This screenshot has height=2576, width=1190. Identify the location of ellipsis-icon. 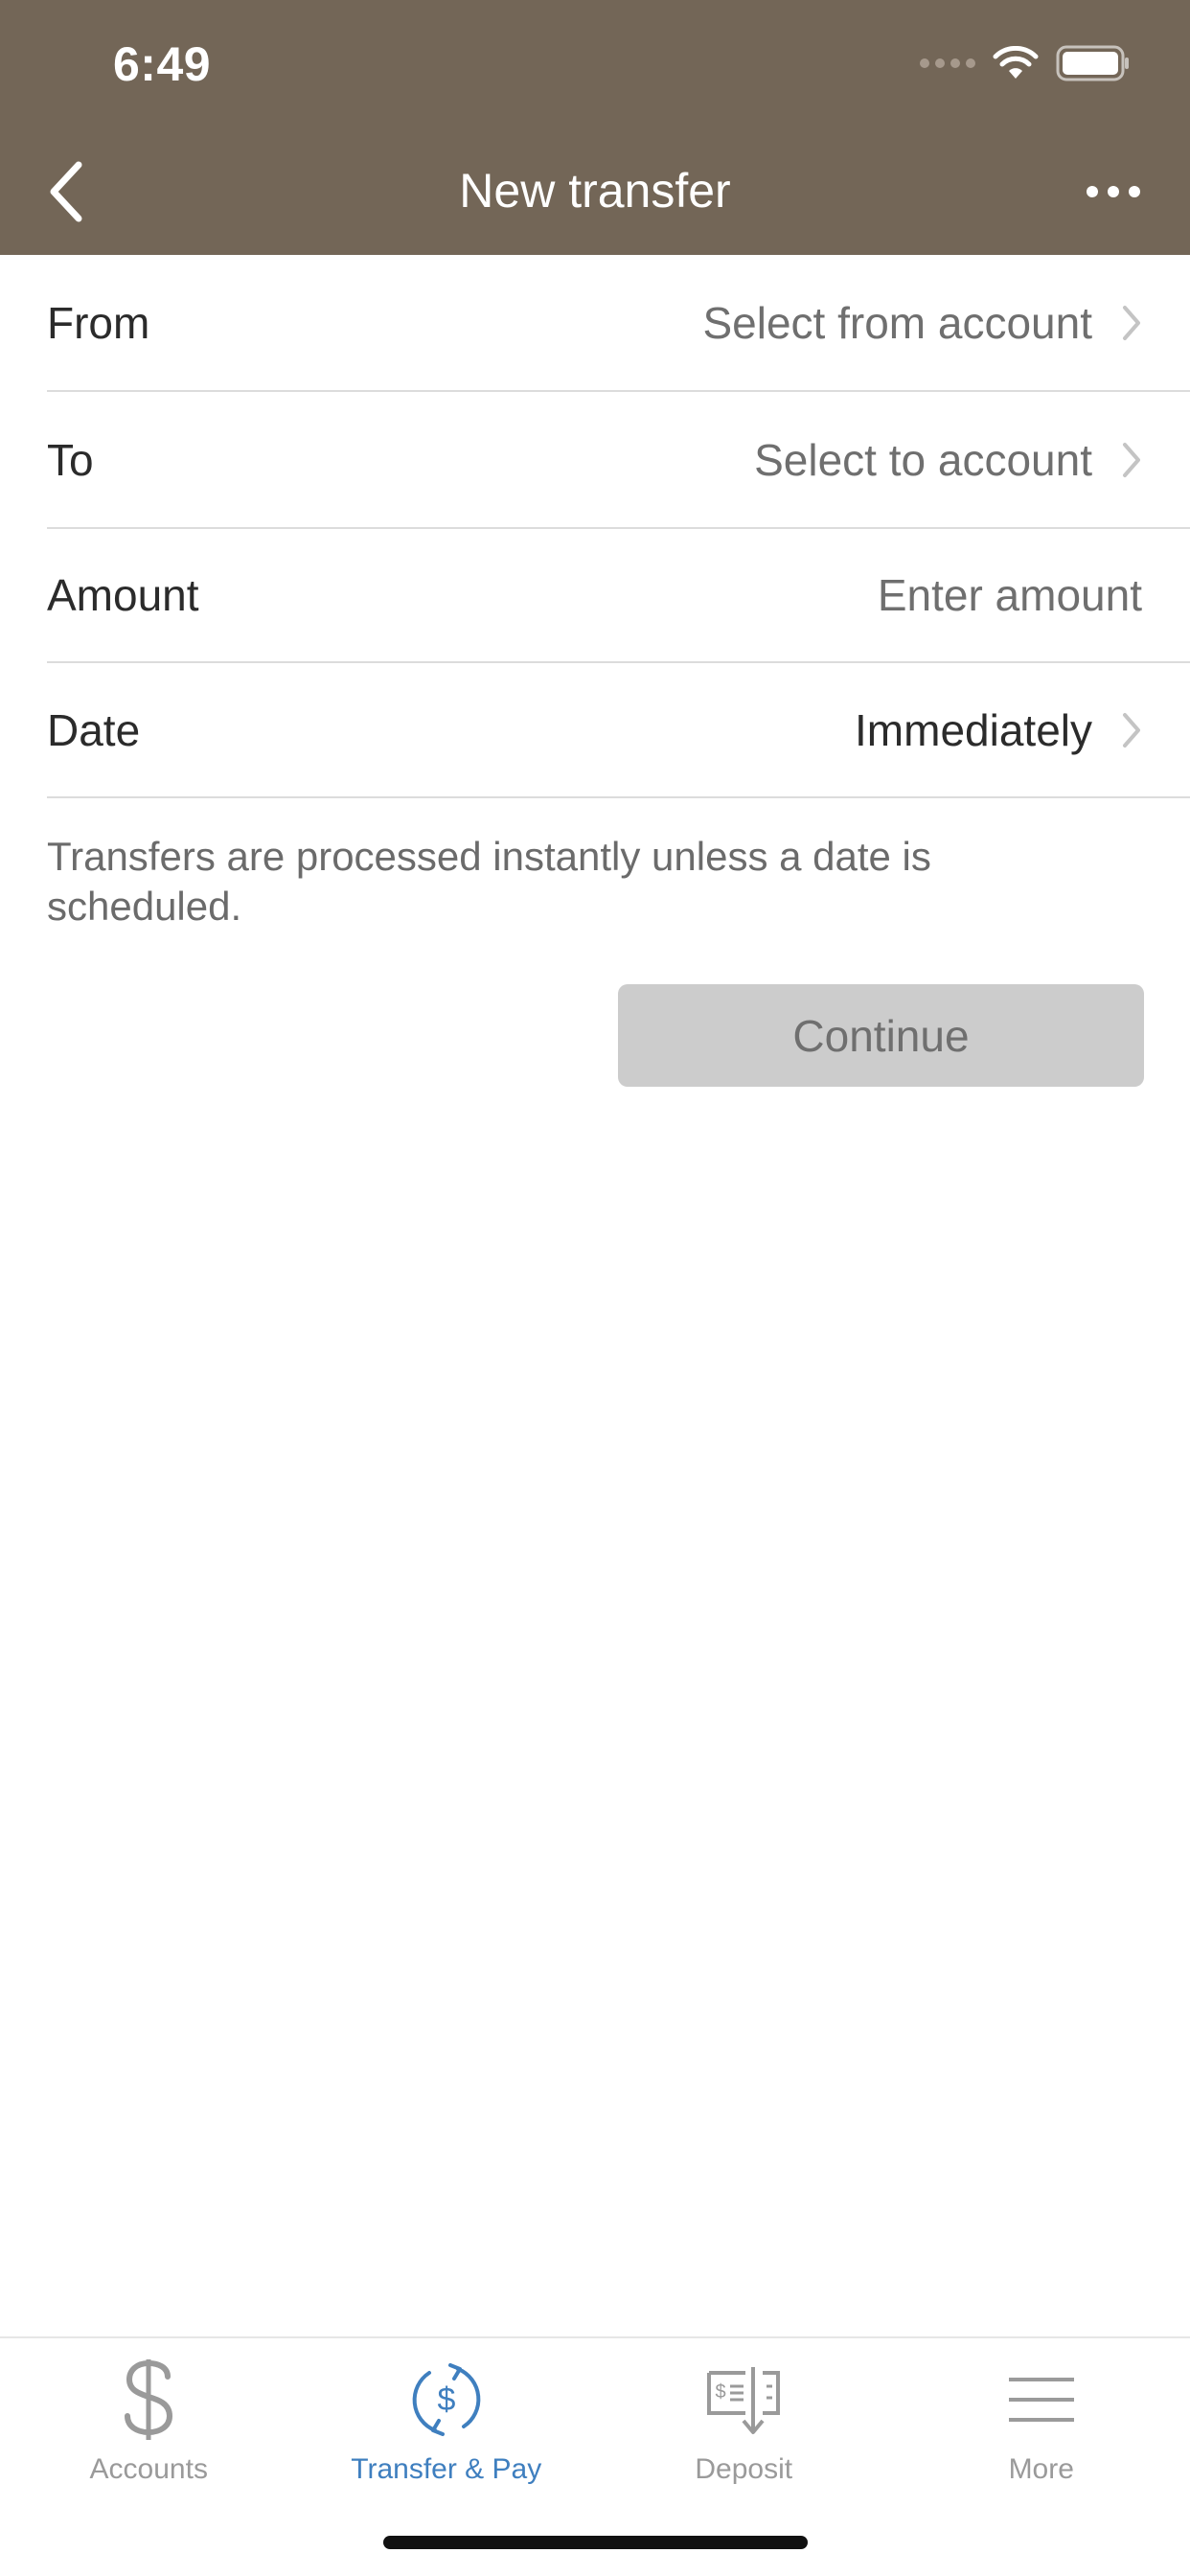
(1113, 191).